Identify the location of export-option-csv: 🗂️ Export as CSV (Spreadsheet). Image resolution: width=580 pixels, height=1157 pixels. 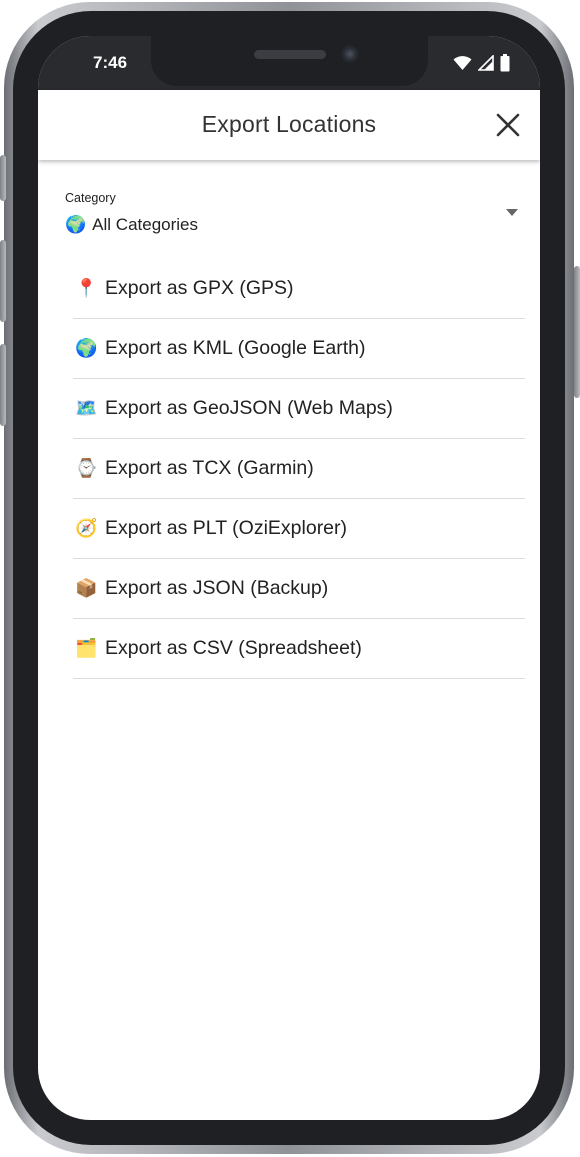
(299, 649).